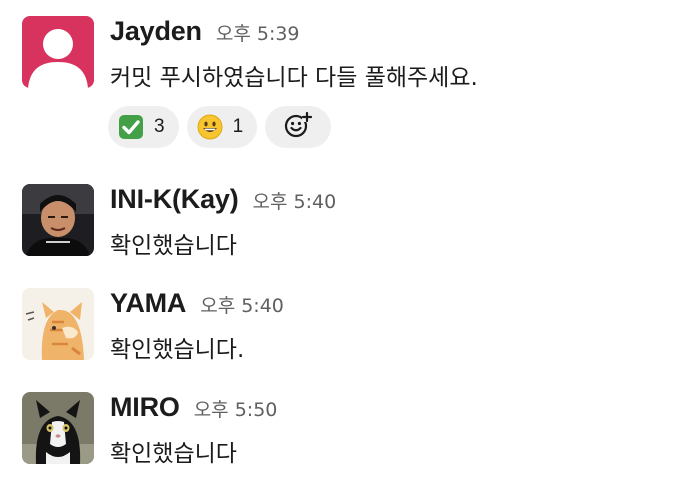 The height and width of the screenshot is (494, 684). I want to click on message-item: MIRO 오후 5:50 확인했습니다, so click(149, 430).